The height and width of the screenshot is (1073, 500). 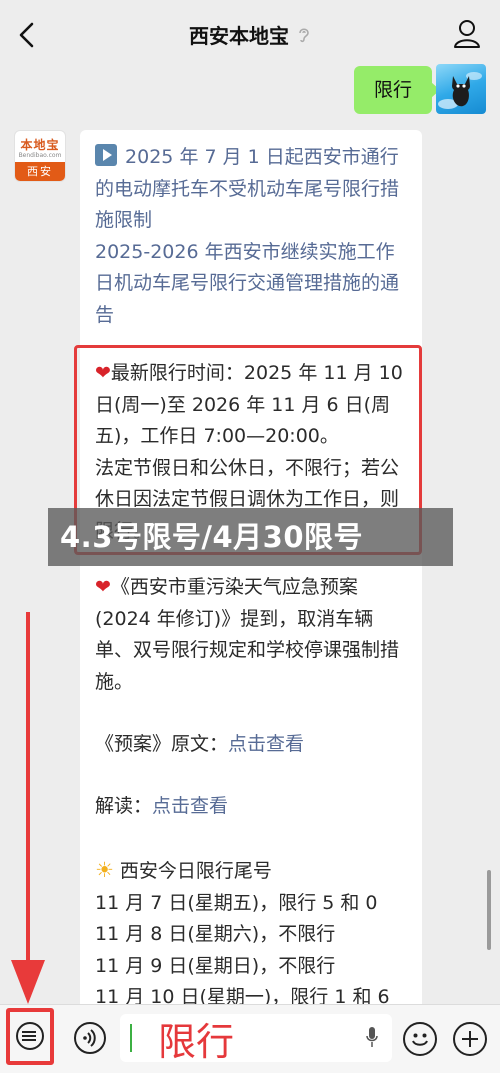 I want to click on voice-button, so click(x=90, y=1038).